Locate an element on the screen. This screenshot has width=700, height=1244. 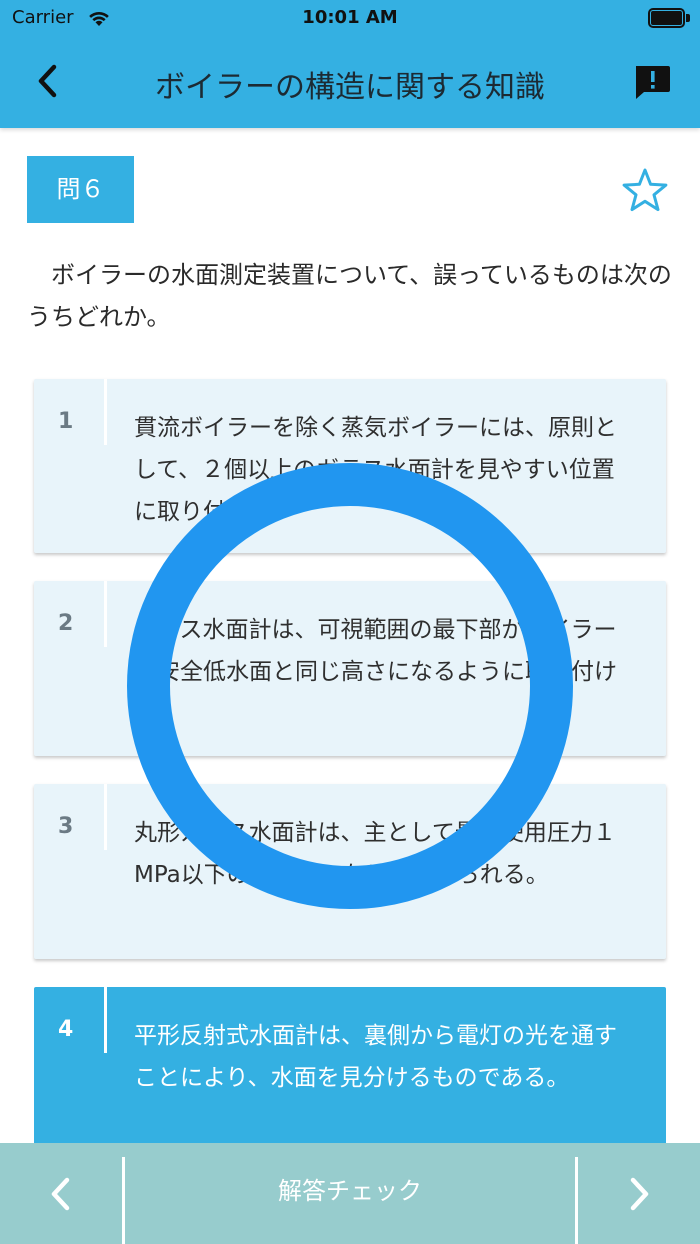
header: Carrier 10:01 AM ボイラーの構造に関する知識 is located at coordinates (350, 64).